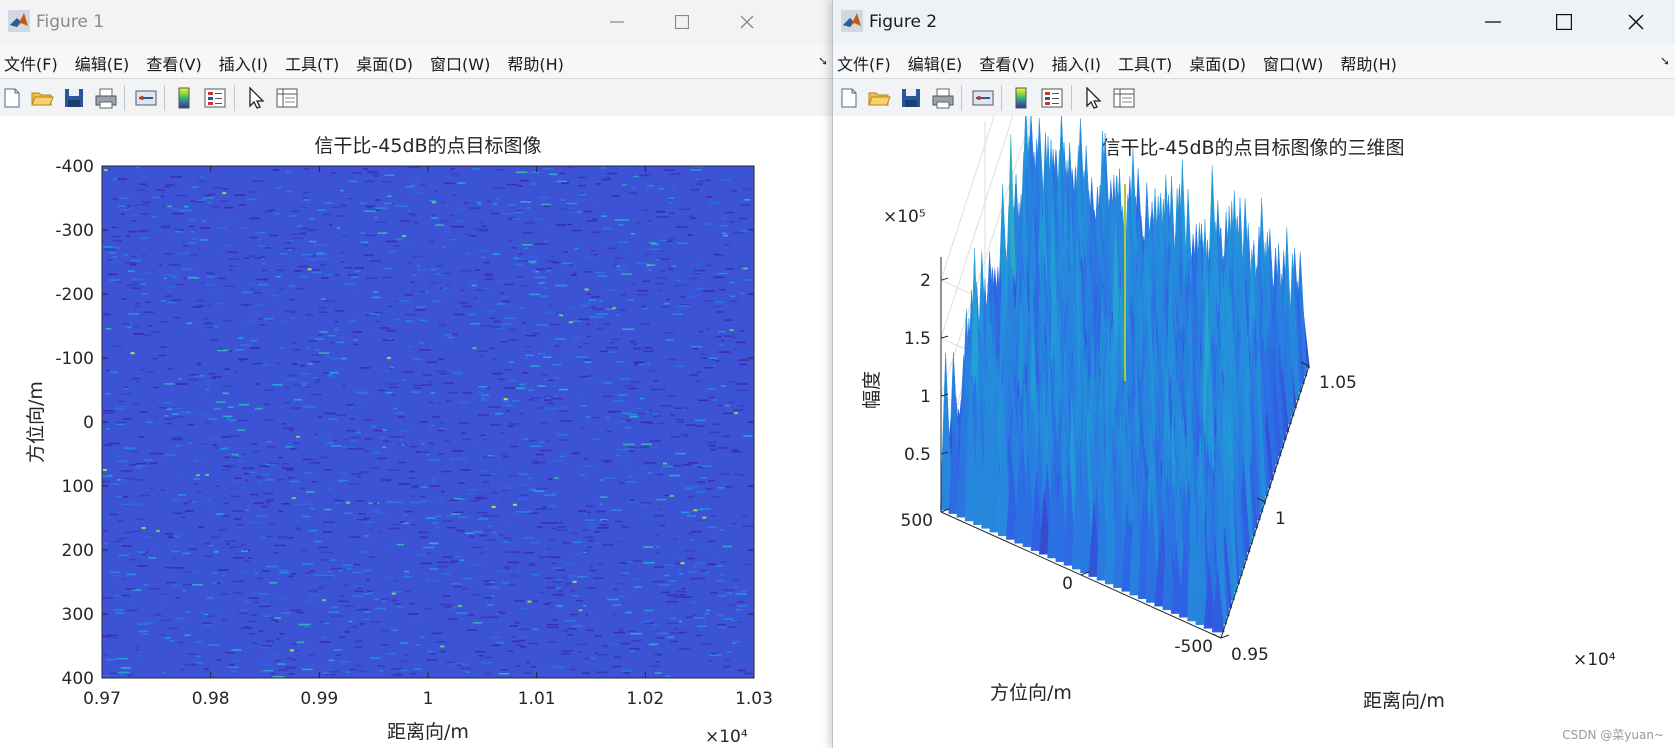  Describe the element at coordinates (78, 551) in the screenshot. I see `y-tick-label: 200` at that location.